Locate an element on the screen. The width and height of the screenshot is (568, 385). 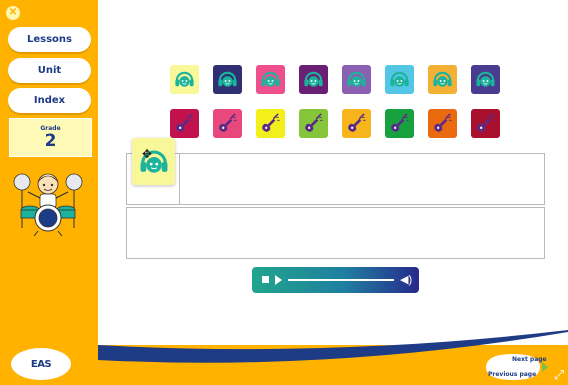
drummer-mascot-illustration is located at coordinates (48, 204).